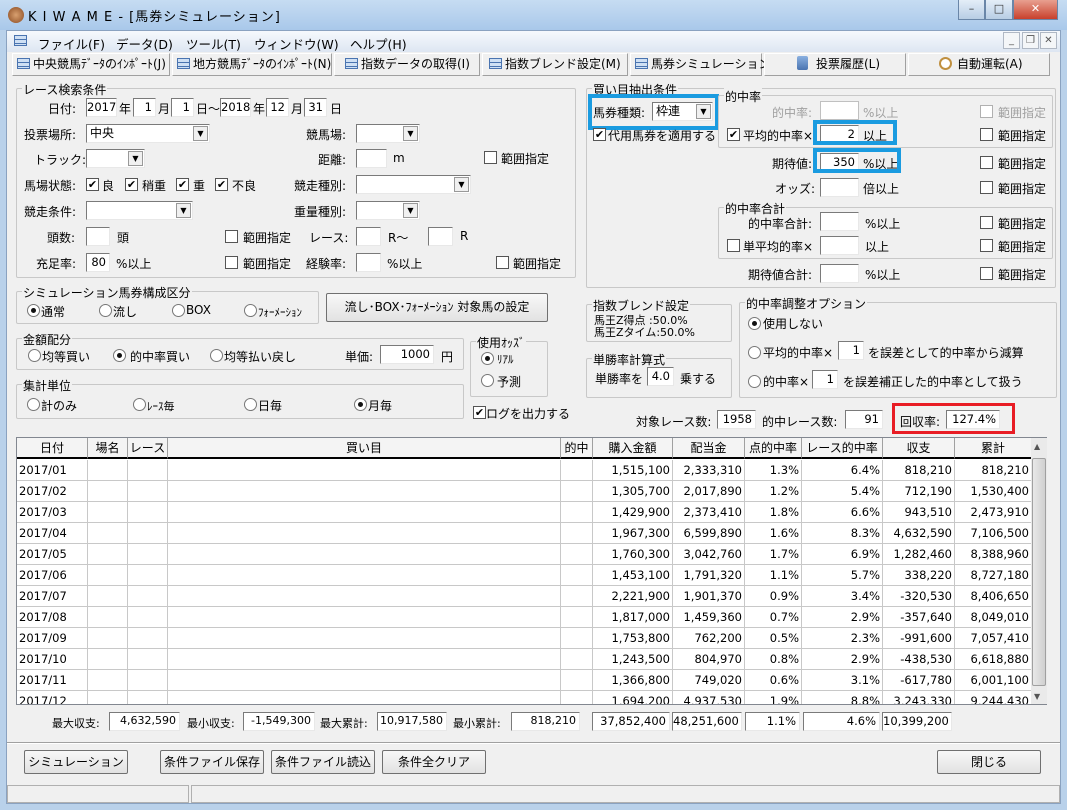  I want to click on ticket-simulation-button: 馬券シミュレーション(B), so click(709, 64).